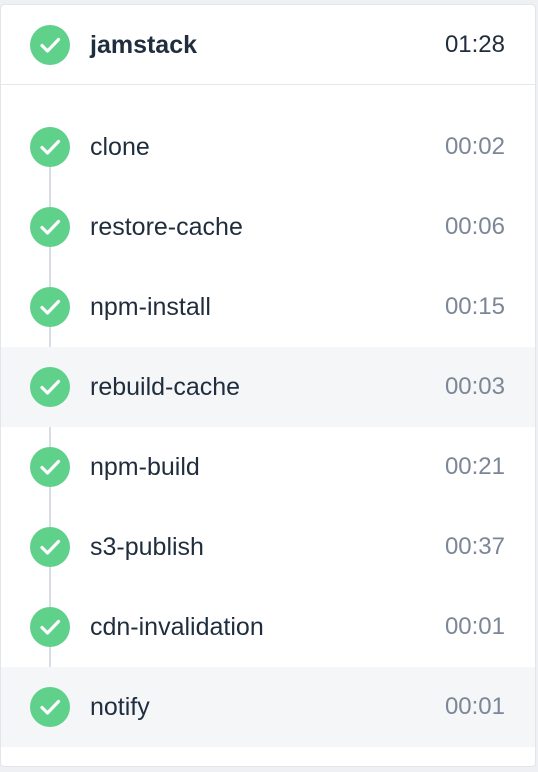  What do you see at coordinates (145, 467) in the screenshot?
I see `step-label: npm-build` at bounding box center [145, 467].